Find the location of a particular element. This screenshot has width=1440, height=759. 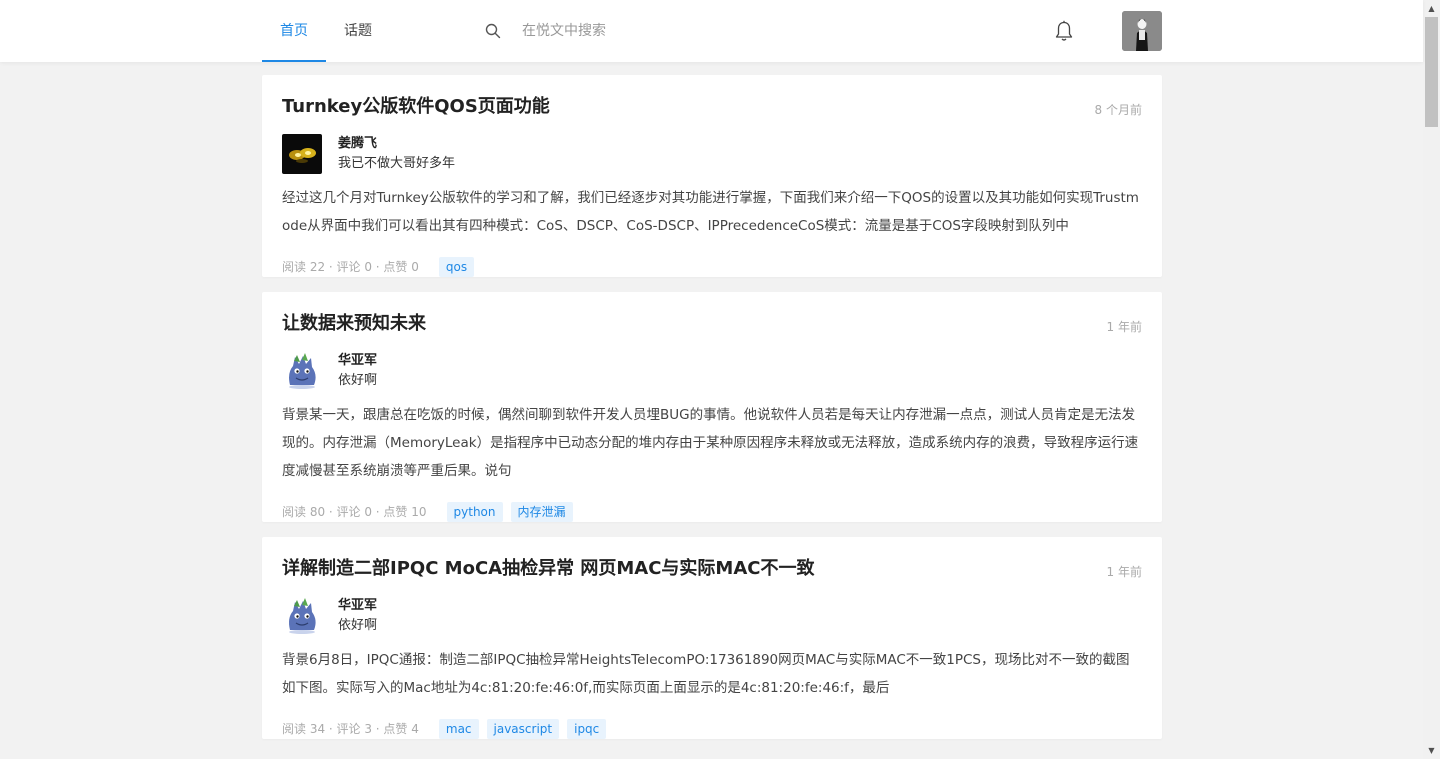

author-row: 姜腾飞 我已不做大哥好多年 is located at coordinates (712, 154).